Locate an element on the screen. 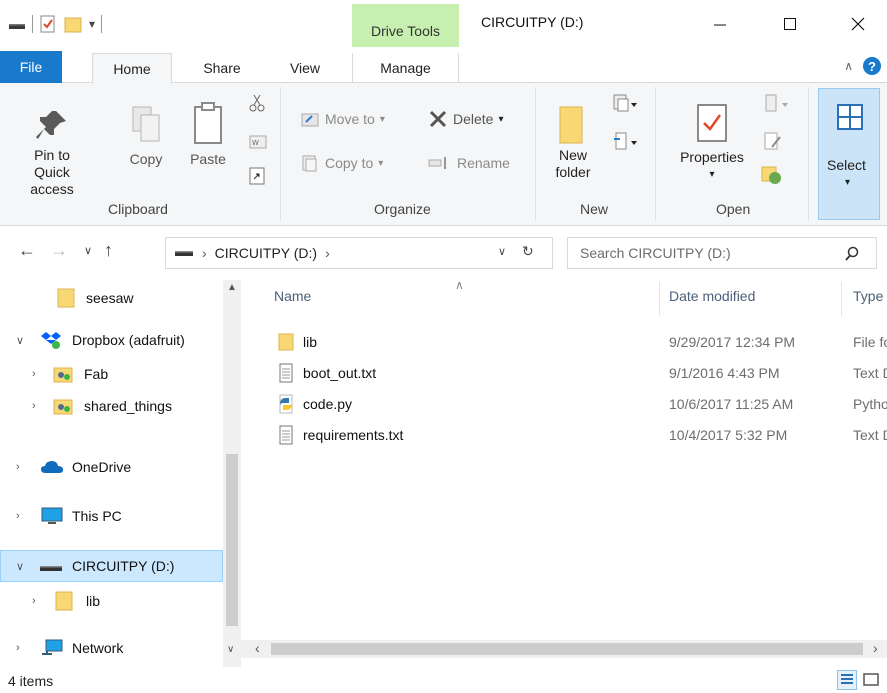 This screenshot has height=693, width=887. search-input: Search CIRCUITPY (D:) is located at coordinates (722, 253).